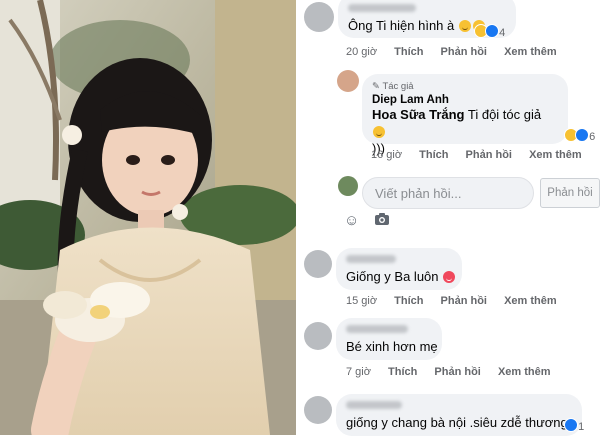  I want to click on comment-text: giống y chang bà nội .siêu zdễ thương, so click(457, 422).